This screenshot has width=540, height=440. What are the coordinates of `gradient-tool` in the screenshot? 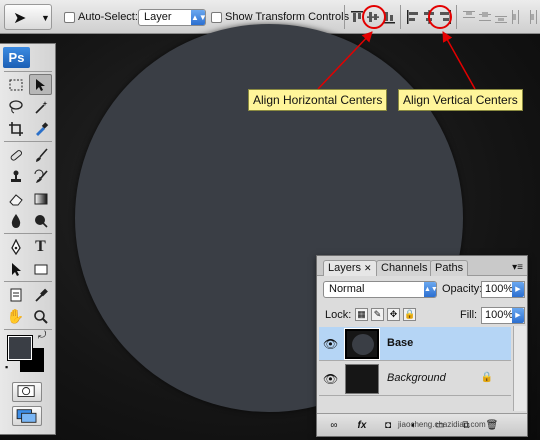 It's located at (40, 198).